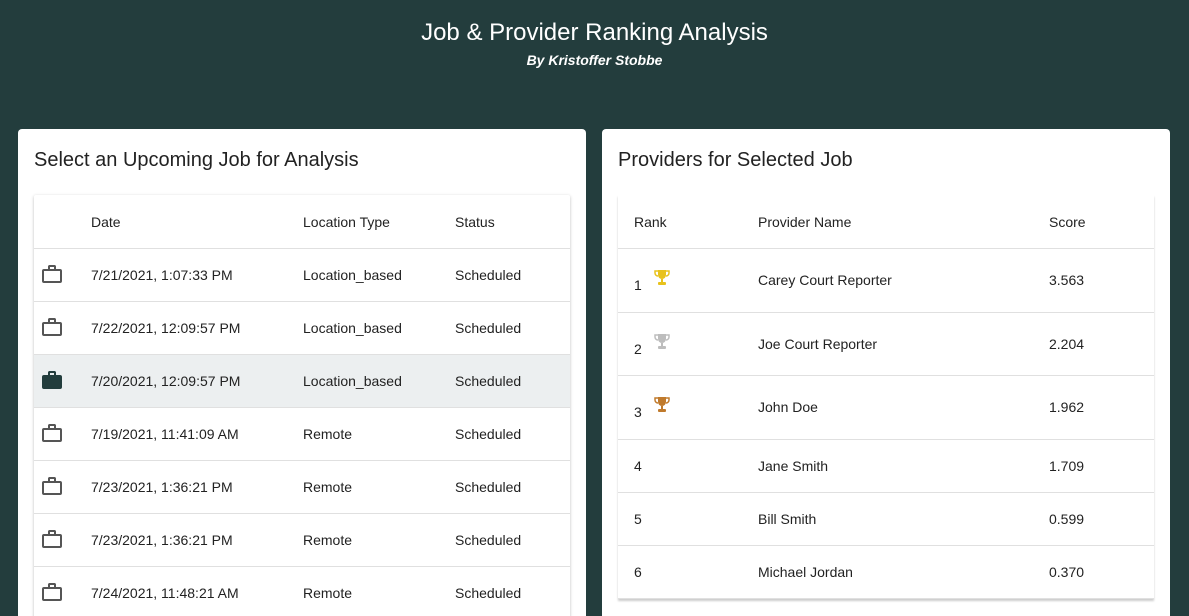 This screenshot has width=1189, height=616. Describe the element at coordinates (302, 434) in the screenshot. I see `job-row: 7/19/2021, 11:41:09 AM Remote Scheduled` at that location.